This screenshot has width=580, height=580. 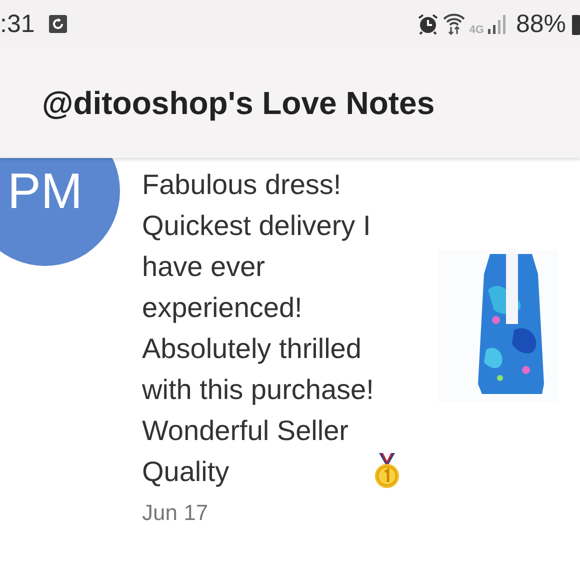 What do you see at coordinates (476, 30) in the screenshot?
I see `network-type: 4G` at bounding box center [476, 30].